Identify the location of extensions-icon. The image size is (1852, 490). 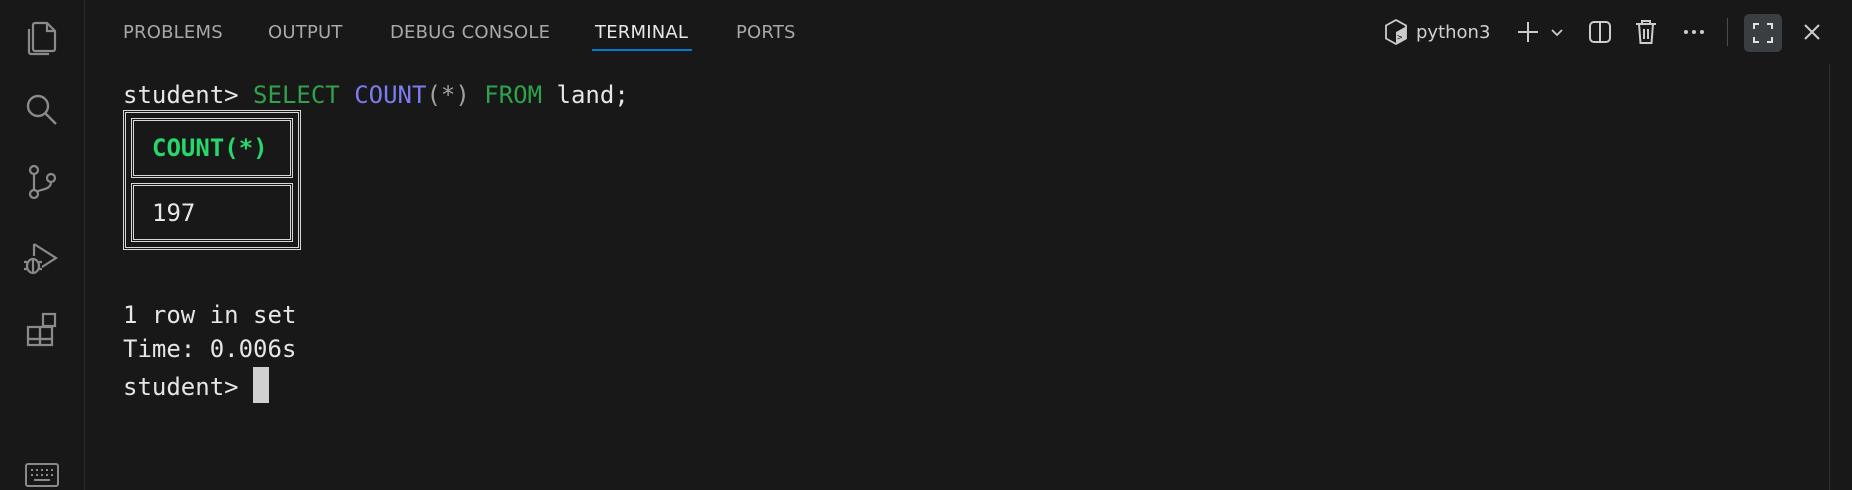
(42, 330).